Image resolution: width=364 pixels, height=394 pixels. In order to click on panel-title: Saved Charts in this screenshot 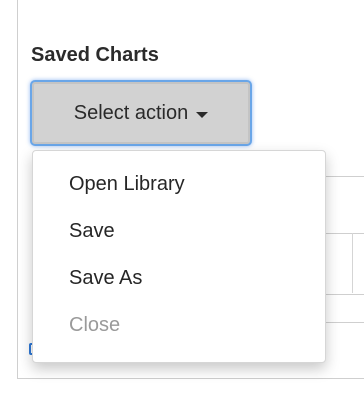, I will do `click(95, 55)`.